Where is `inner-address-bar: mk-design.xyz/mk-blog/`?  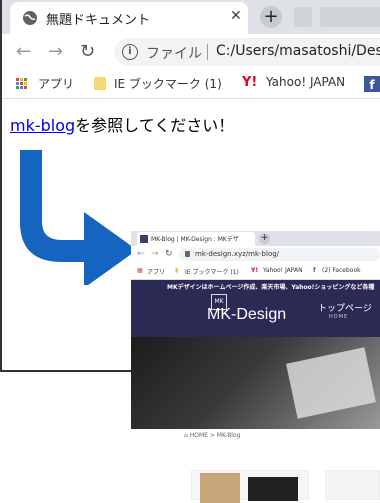
inner-address-bar: mk-design.xyz/mk-blog/ is located at coordinates (279, 254).